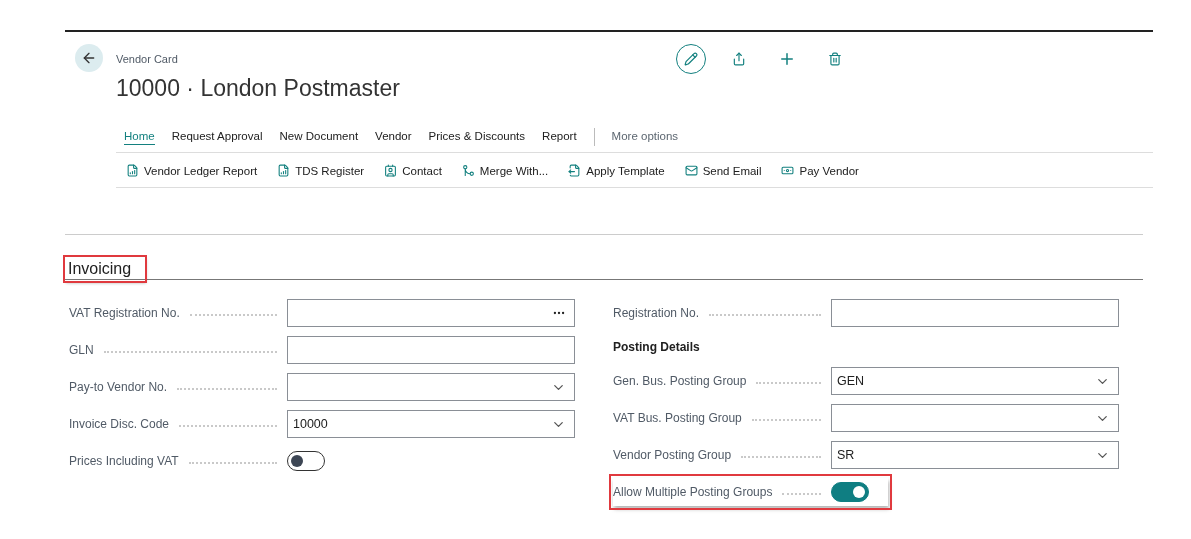 Image resolution: width=1191 pixels, height=539 pixels. I want to click on field-label: Pay-to Vendor No., so click(118, 387).